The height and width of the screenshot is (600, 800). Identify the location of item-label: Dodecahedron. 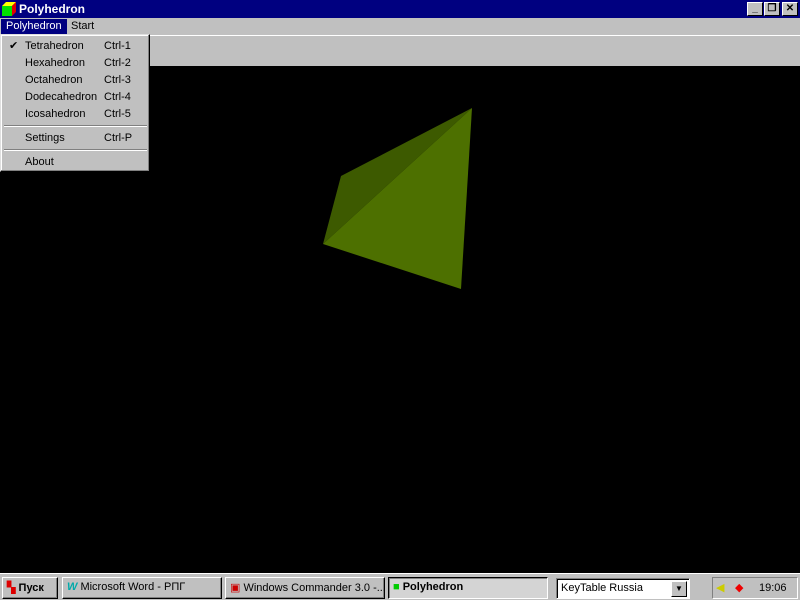
(61, 97).